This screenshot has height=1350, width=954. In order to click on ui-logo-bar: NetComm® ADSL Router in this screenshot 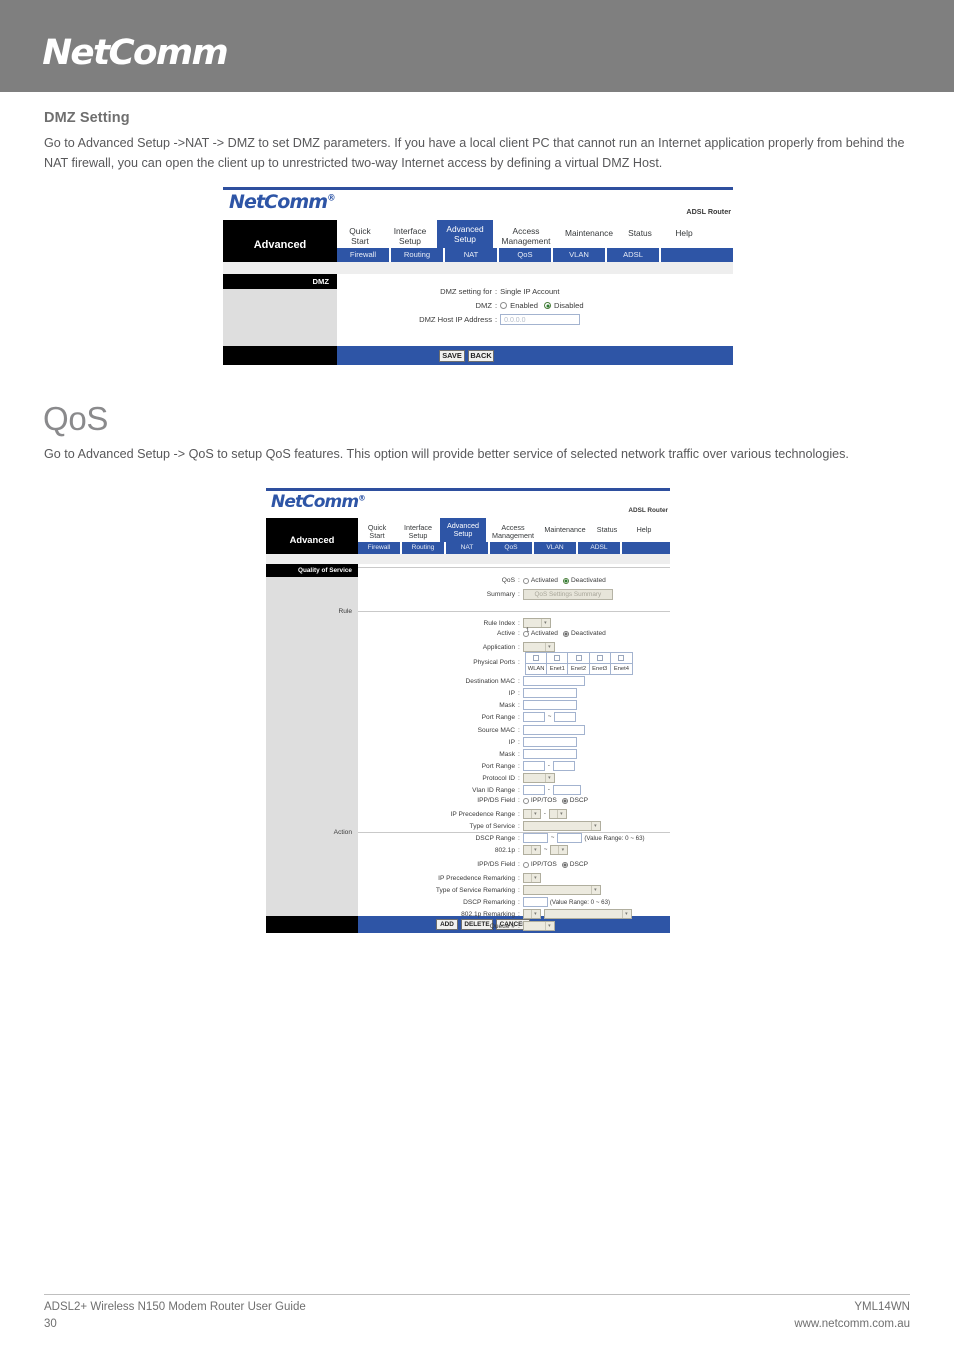, I will do `click(468, 504)`.